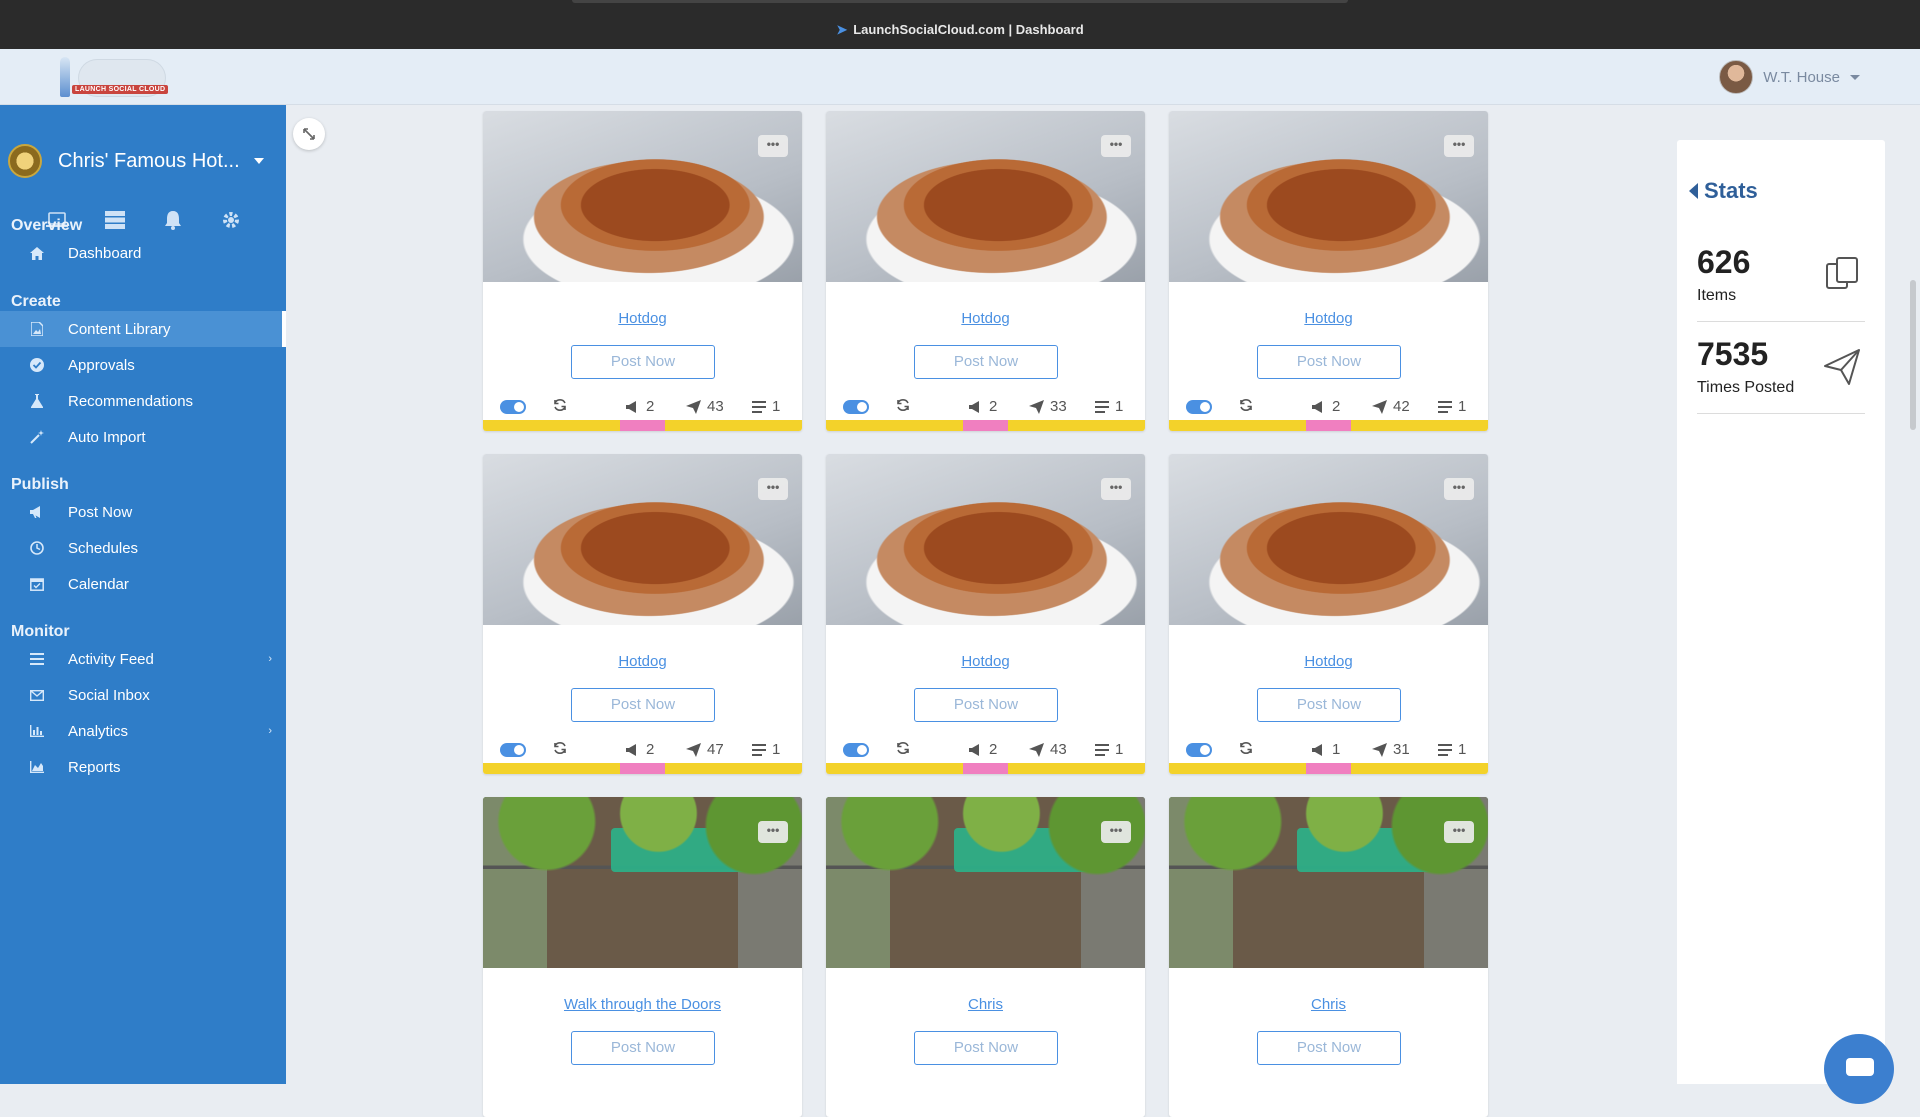  I want to click on sidebar-item-social-inbox: Social Inbox, so click(143, 695).